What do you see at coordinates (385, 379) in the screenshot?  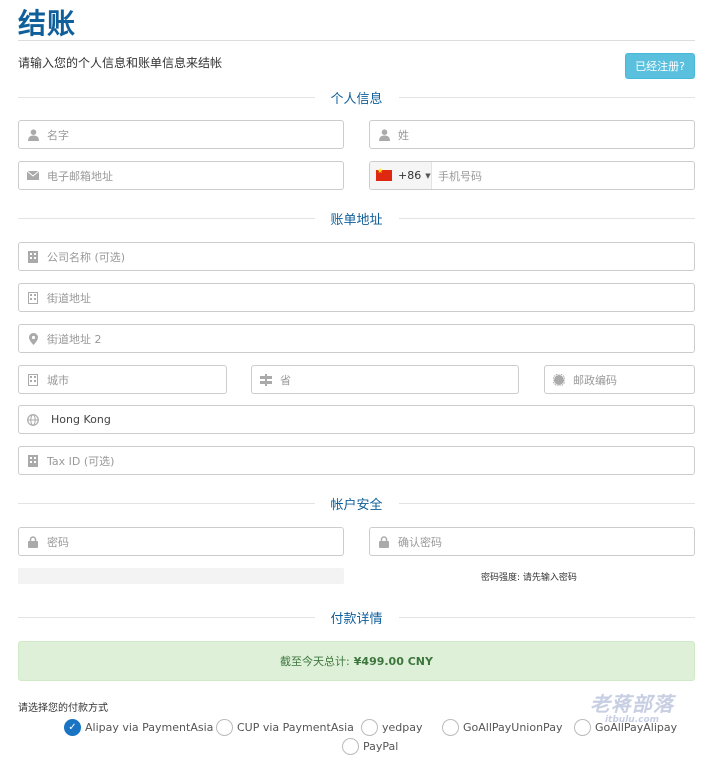 I see `state-field: 省` at bounding box center [385, 379].